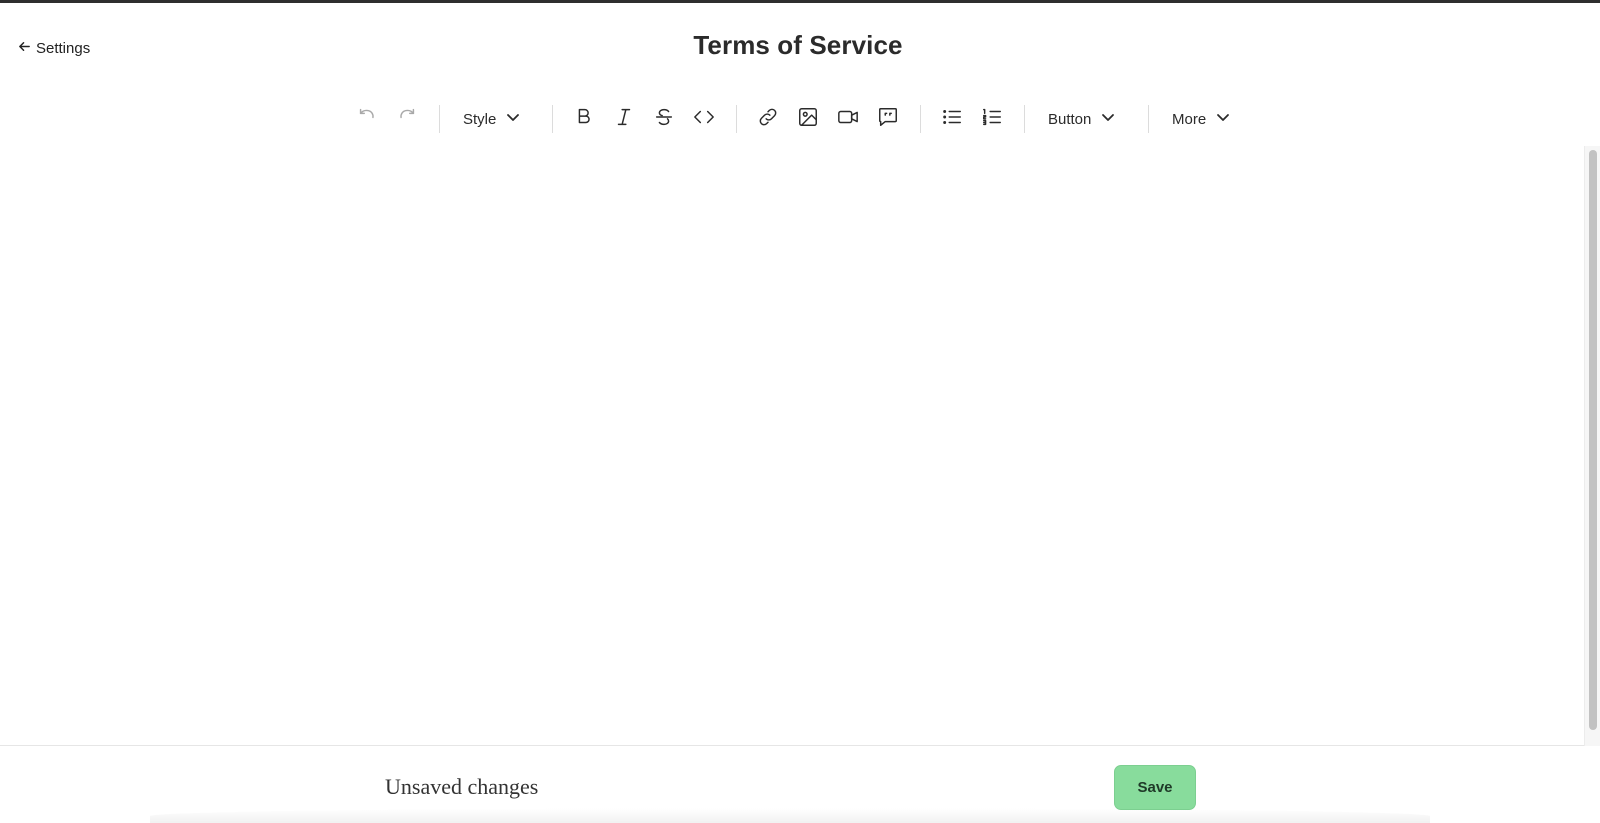  Describe the element at coordinates (1070, 119) in the screenshot. I see `button-dropdown-label: Button` at that location.